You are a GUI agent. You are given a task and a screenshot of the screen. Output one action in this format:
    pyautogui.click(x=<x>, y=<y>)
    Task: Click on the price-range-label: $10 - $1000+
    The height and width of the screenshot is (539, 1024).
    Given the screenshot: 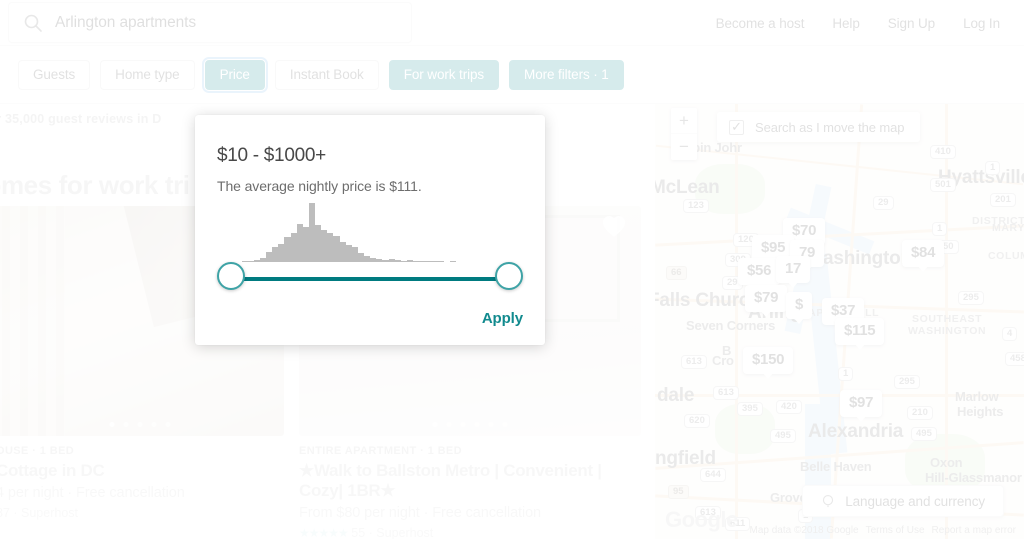 What is the action you would take?
    pyautogui.click(x=271, y=155)
    